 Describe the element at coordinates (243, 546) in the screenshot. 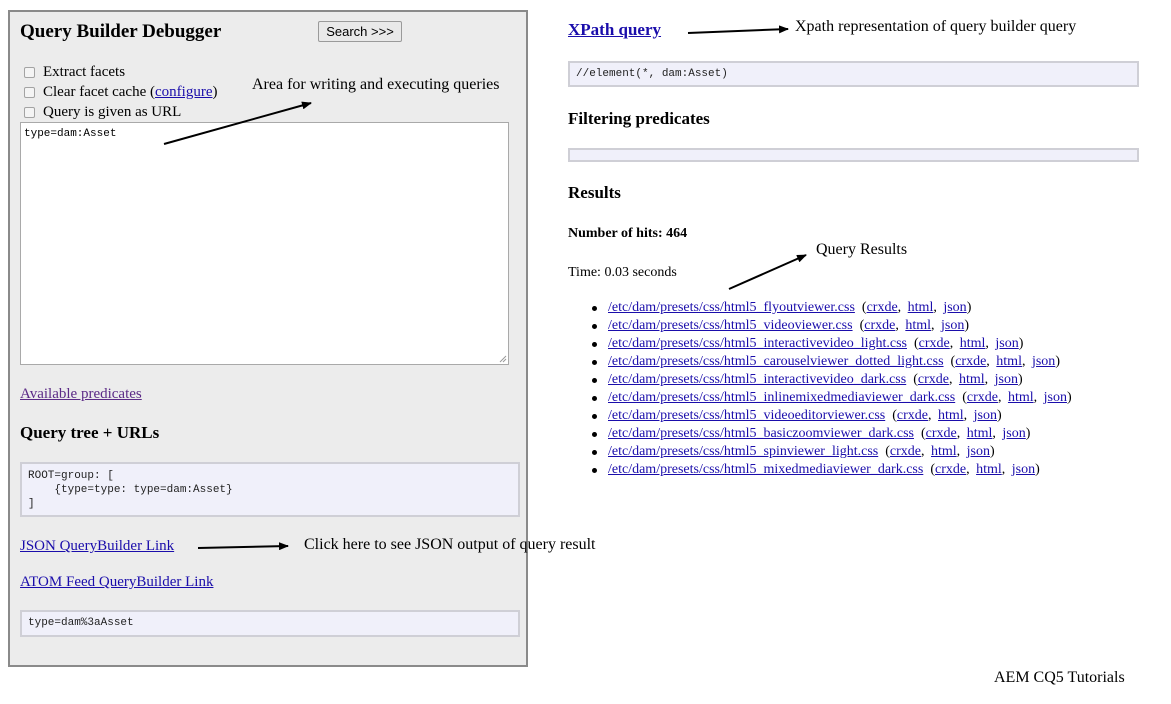

I see `arrow-json-output` at that location.